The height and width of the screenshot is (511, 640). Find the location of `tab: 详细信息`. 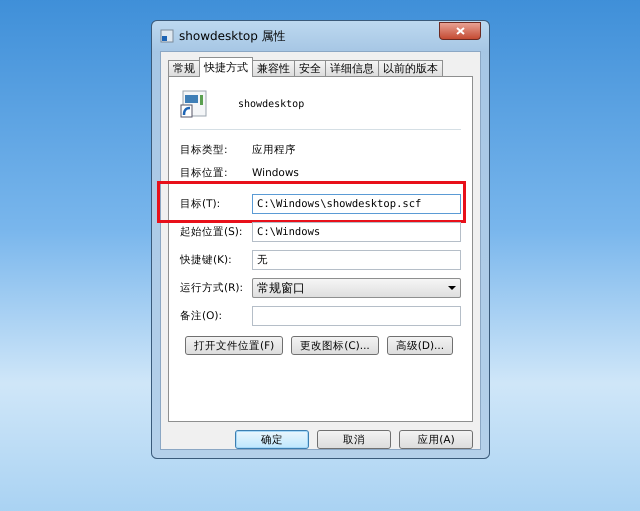

tab: 详细信息 is located at coordinates (352, 68).